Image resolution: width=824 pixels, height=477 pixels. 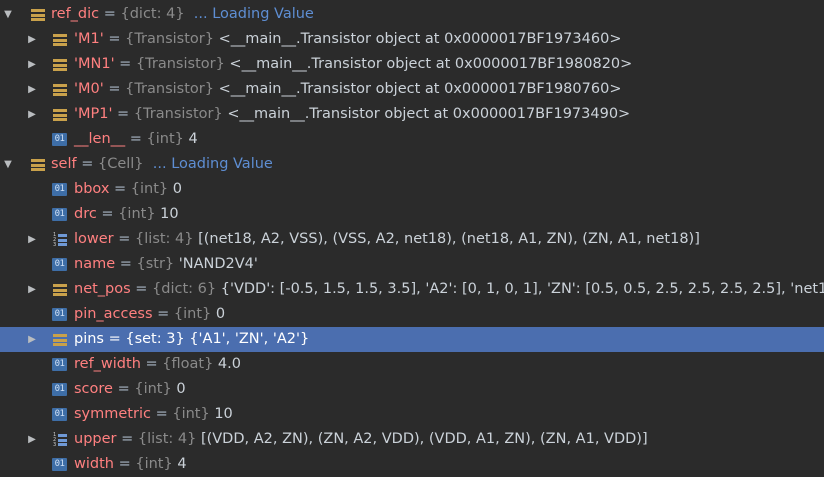 What do you see at coordinates (89, 339) in the screenshot?
I see `var-name: pins` at bounding box center [89, 339].